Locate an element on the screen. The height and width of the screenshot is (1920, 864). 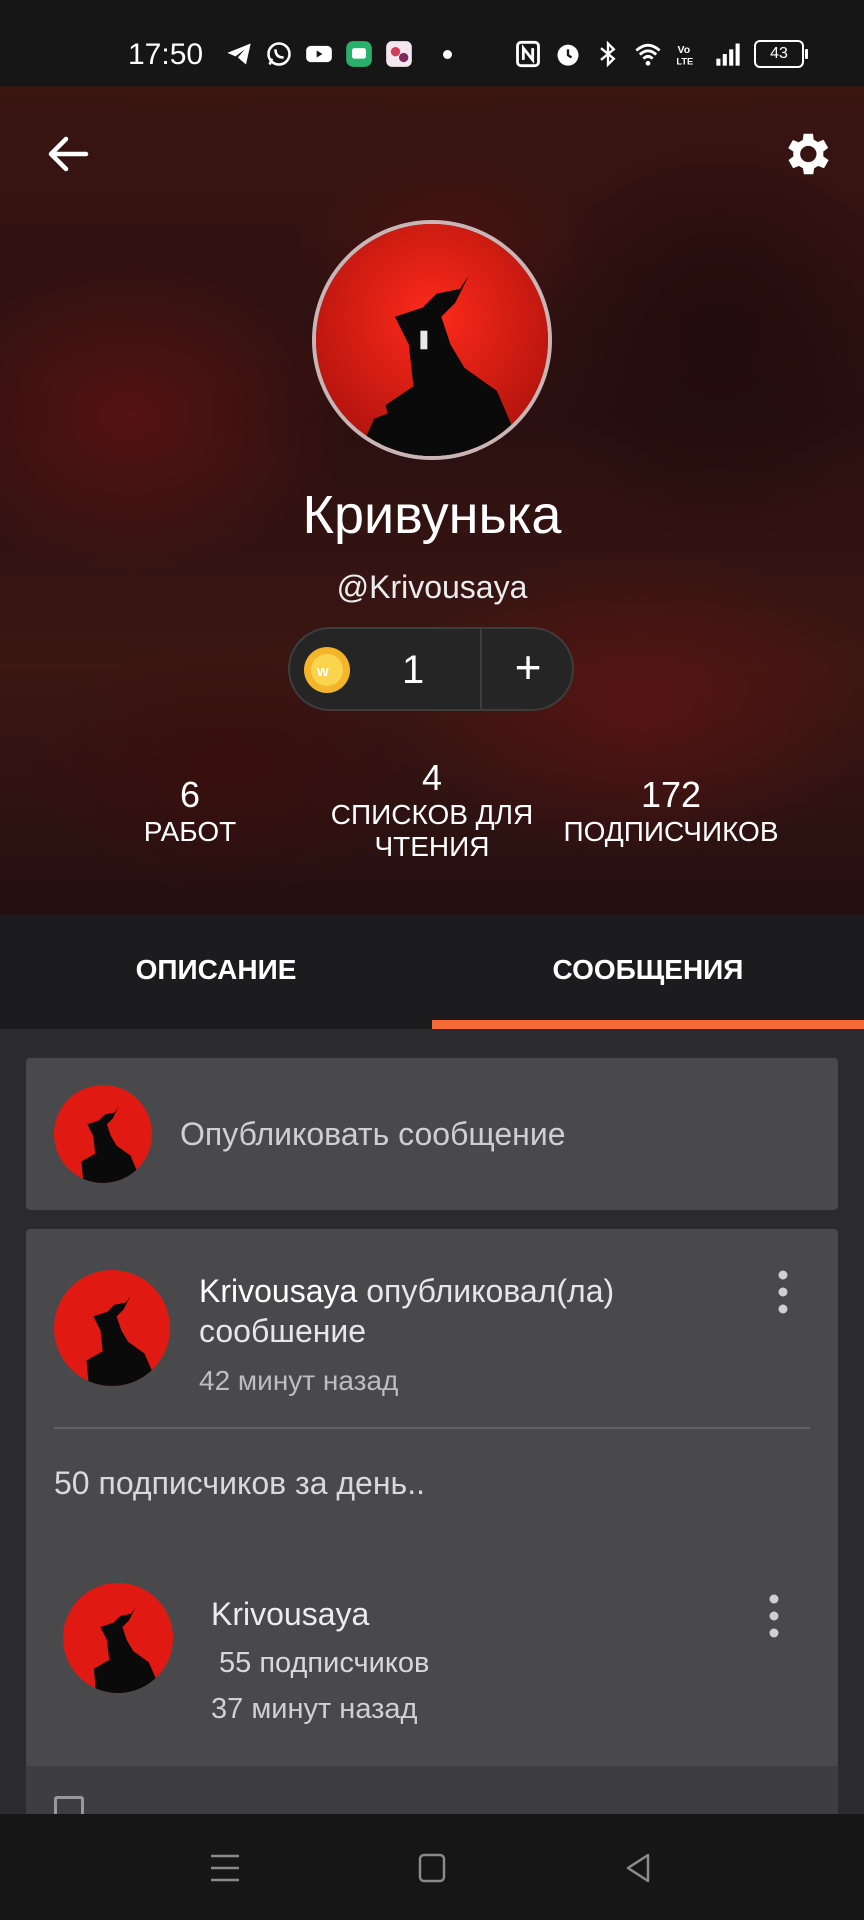
battery-indicator: 43 is located at coordinates (781, 54).